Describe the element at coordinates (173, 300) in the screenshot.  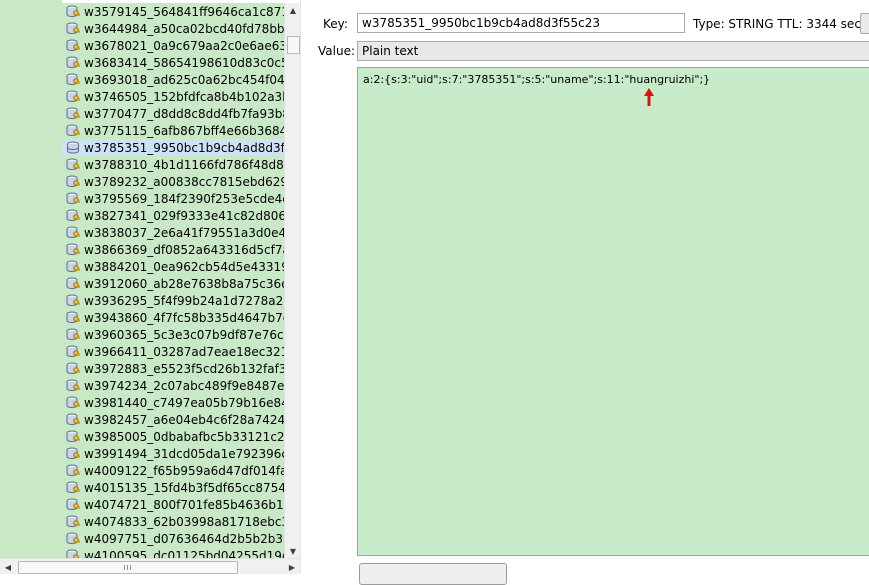
I see `key-list-item: w3936295_5f4f99b24a1d7278a280` at that location.